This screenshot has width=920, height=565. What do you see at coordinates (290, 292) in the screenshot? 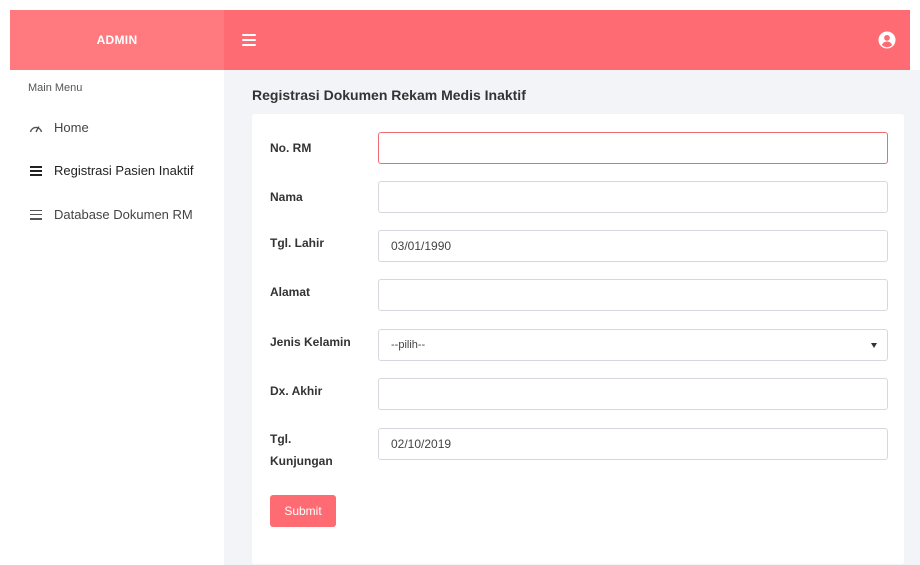
I see `alamat-label: Alamat` at bounding box center [290, 292].